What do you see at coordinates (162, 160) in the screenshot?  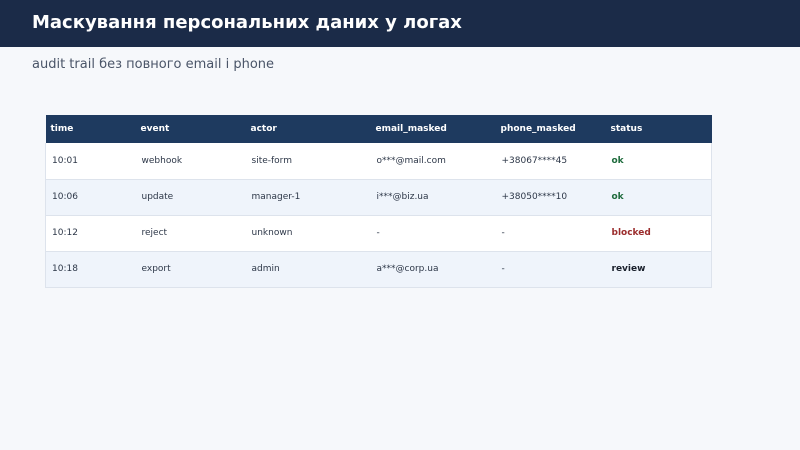 I see `cell-event: webhook` at bounding box center [162, 160].